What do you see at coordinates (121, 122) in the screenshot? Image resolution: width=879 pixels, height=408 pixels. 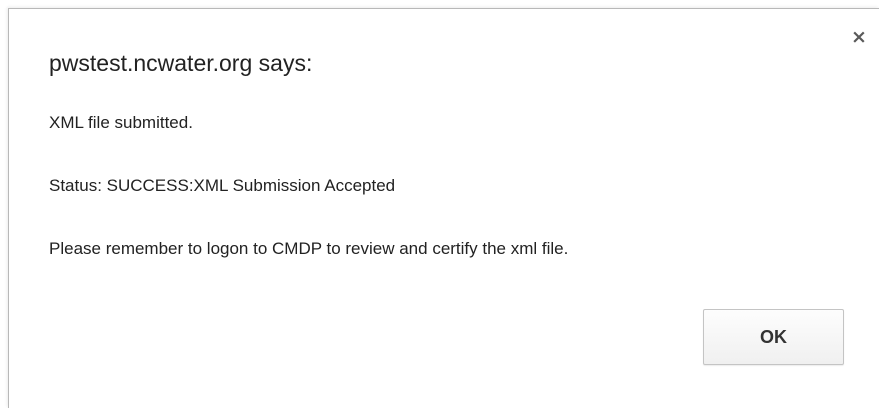 I see `message-line-submitted: XML file submitted.` at bounding box center [121, 122].